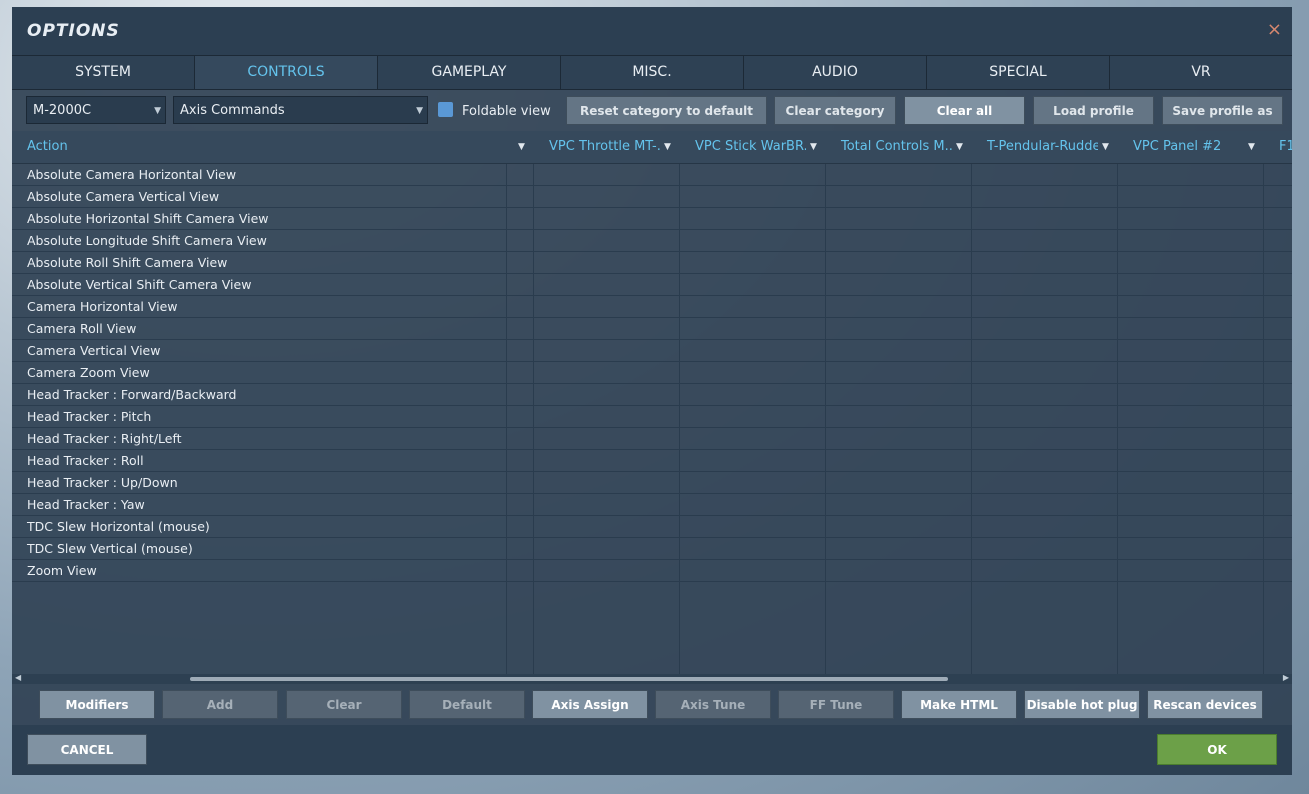 Image resolution: width=1309 pixels, height=794 pixels. Describe the element at coordinates (220, 704) in the screenshot. I see `add-button: Add` at that location.